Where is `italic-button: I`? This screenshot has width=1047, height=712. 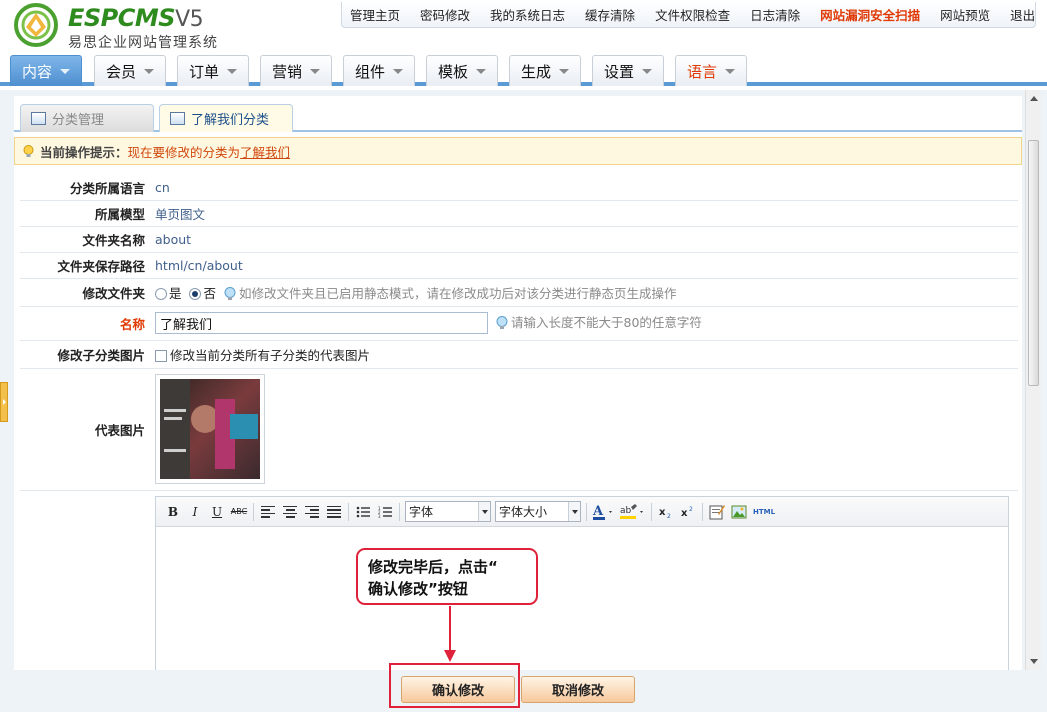 italic-button: I is located at coordinates (195, 512).